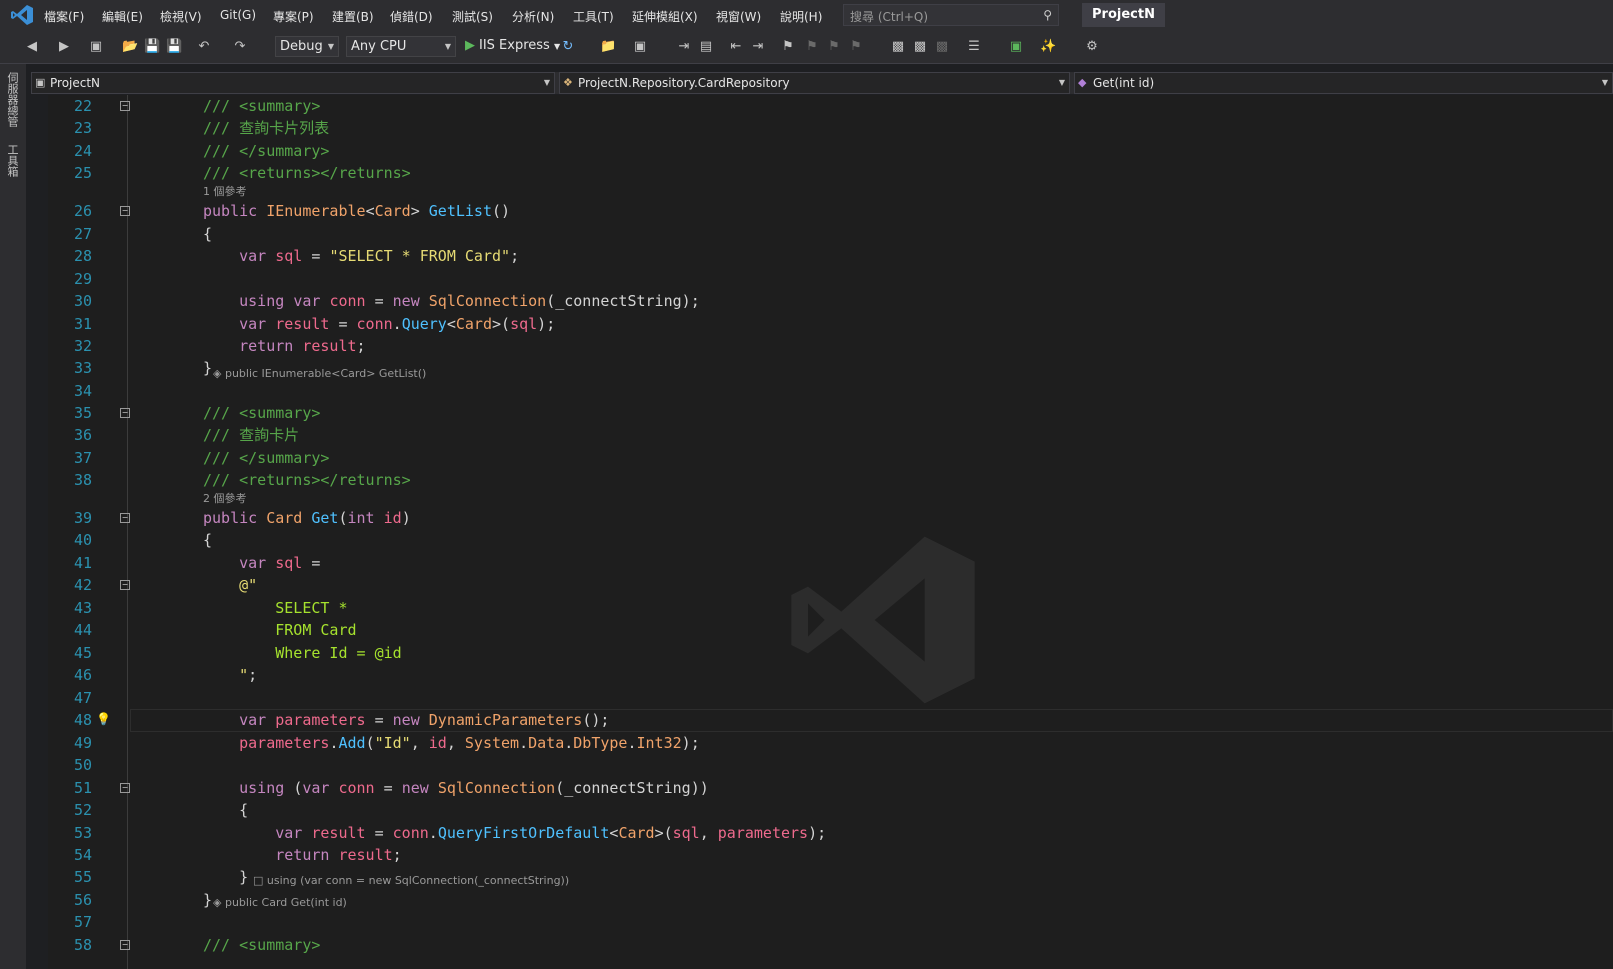  I want to click on start-debugging-button: ▶ IIS Express ▼, so click(512, 45).